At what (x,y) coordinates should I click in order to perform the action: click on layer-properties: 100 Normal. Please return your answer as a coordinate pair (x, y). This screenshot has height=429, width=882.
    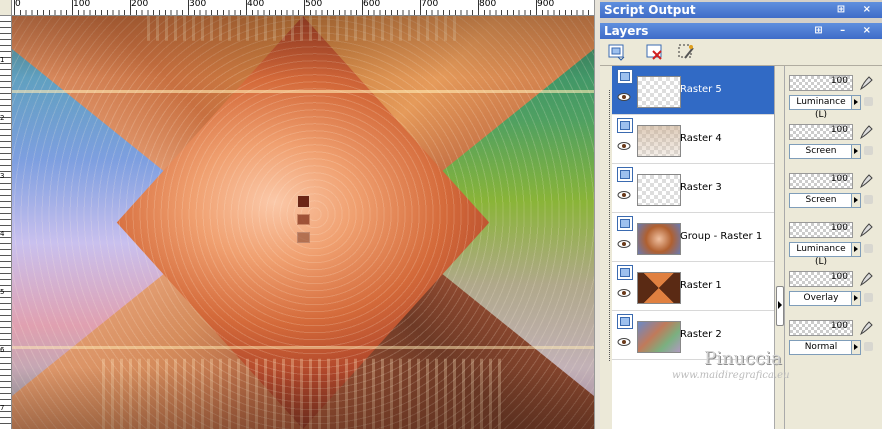
    Looking at the image, I should click on (833, 335).